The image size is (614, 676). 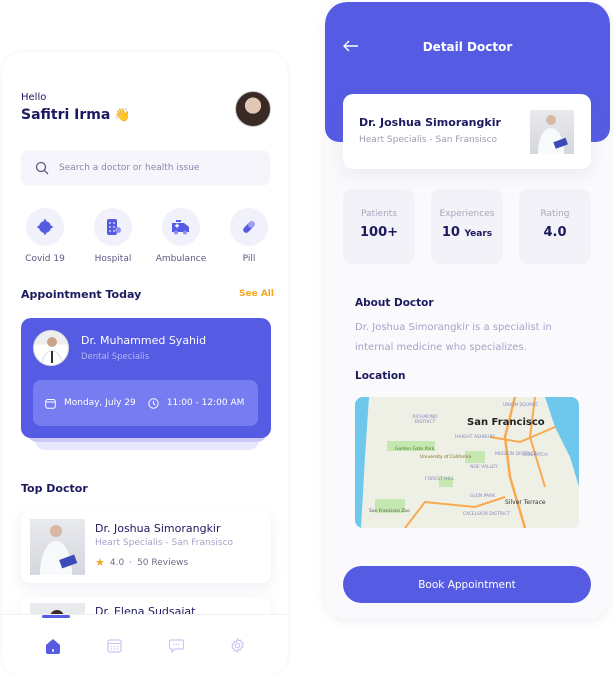 What do you see at coordinates (163, 562) in the screenshot?
I see `review-count: 50 Reviews` at bounding box center [163, 562].